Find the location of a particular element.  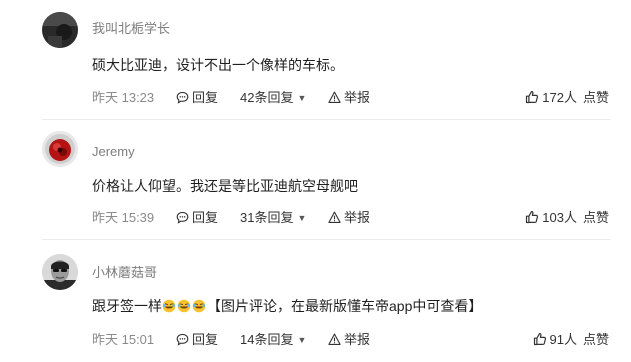

comment-meta: 昨天 15:01 回复 14条回复 ▼ 举报 91人 点赞 is located at coordinates (350, 340).